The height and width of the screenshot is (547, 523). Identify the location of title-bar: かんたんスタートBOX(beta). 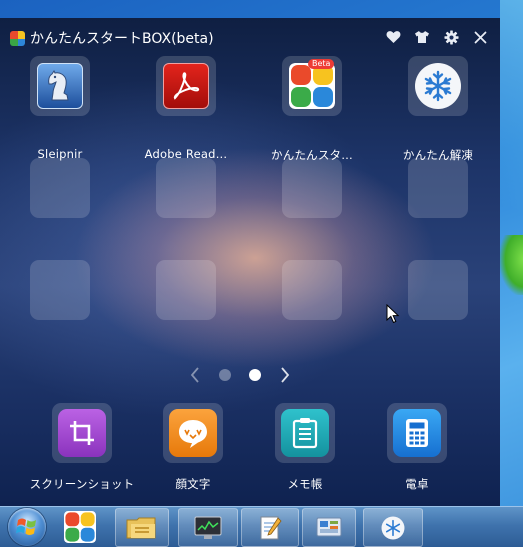
(250, 38).